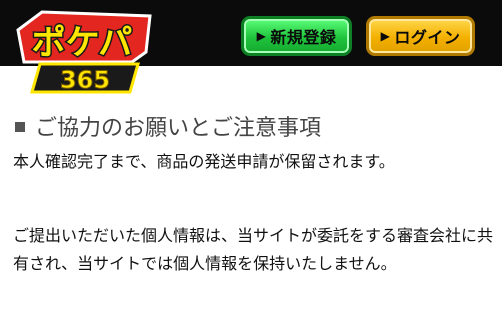 The image size is (502, 323). I want to click on register-label: 新規登録, so click(303, 37).